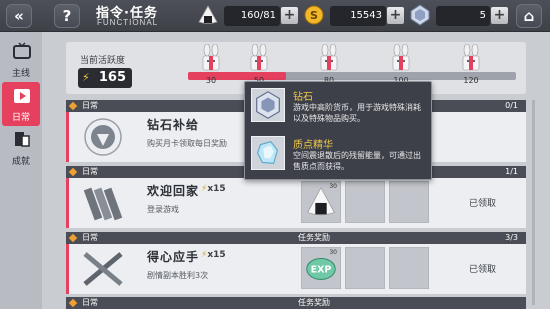  Describe the element at coordinates (208, 14) in the screenshot. I see `onigiri-icon` at that location.